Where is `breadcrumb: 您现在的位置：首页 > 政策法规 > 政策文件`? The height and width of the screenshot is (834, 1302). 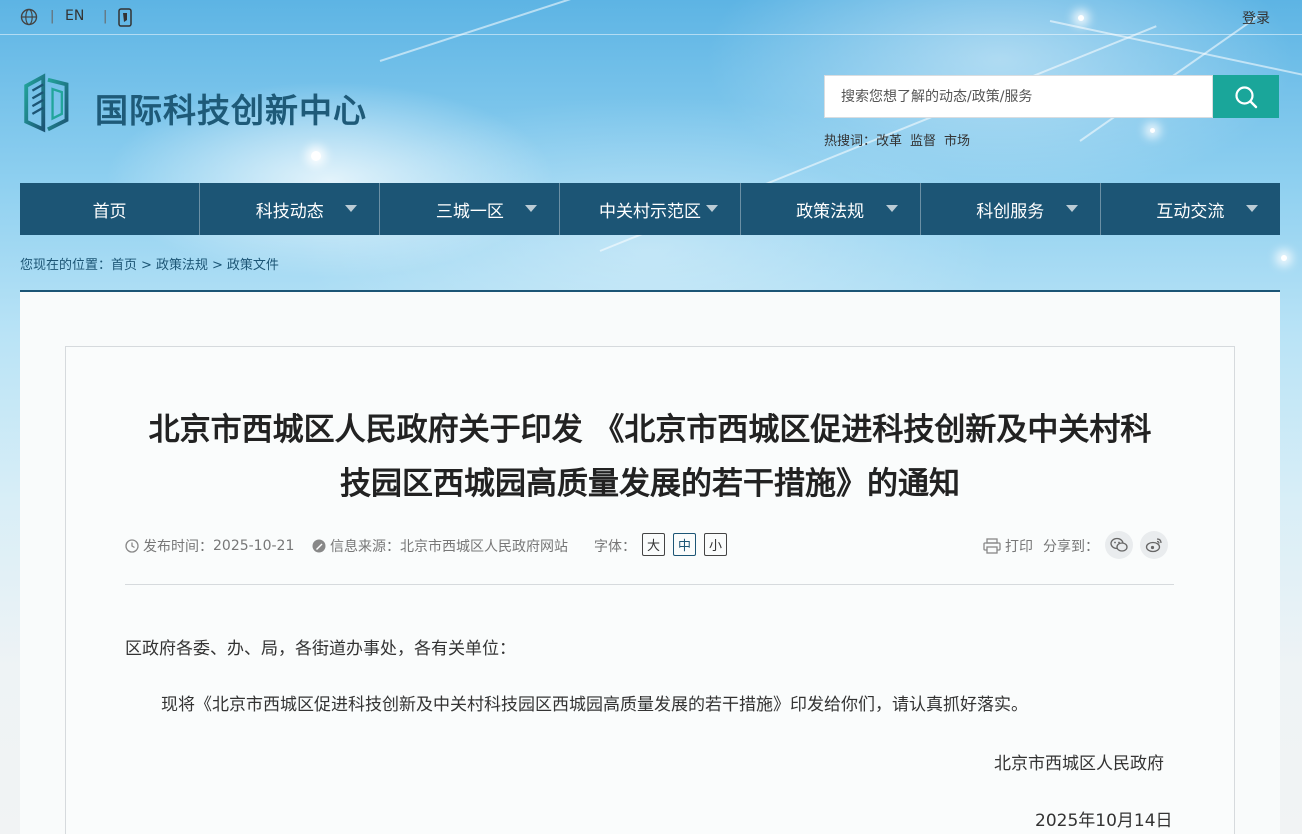
breadcrumb: 您现在的位置：首页 > 政策法规 > 政策文件 is located at coordinates (151, 263).